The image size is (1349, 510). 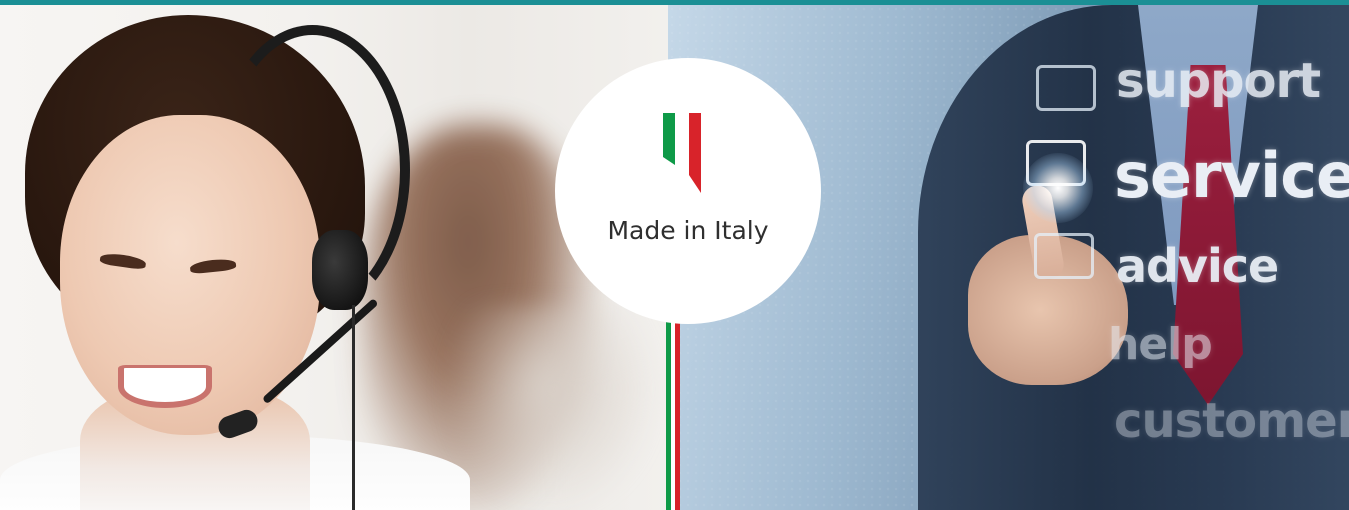 I want to click on checkbox-support-icon, so click(x=1066, y=88).